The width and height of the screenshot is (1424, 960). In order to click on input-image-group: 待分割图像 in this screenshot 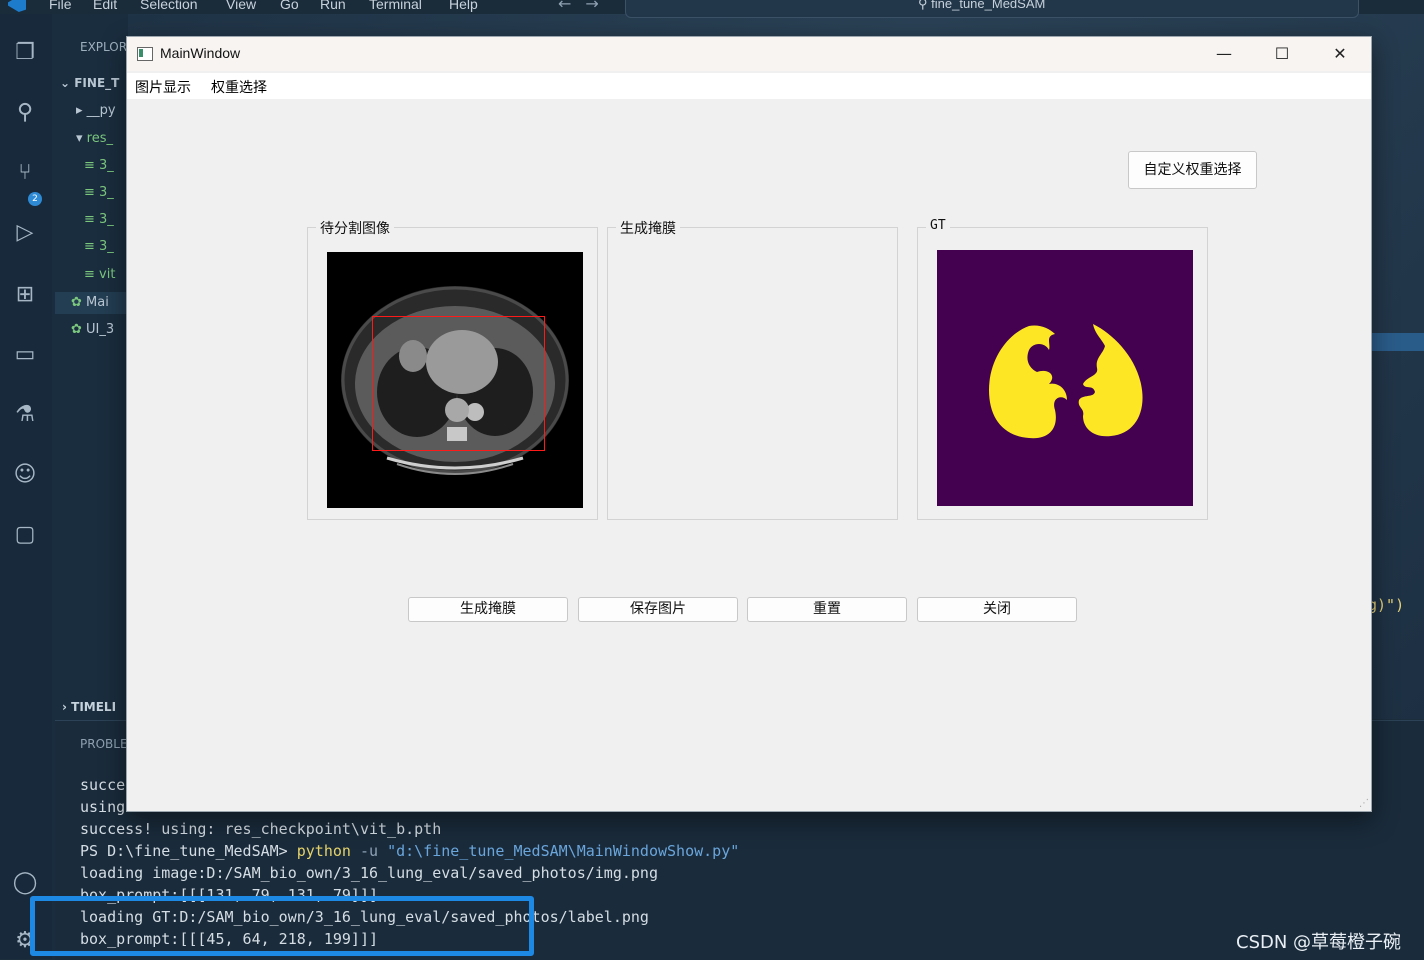, I will do `click(452, 369)`.